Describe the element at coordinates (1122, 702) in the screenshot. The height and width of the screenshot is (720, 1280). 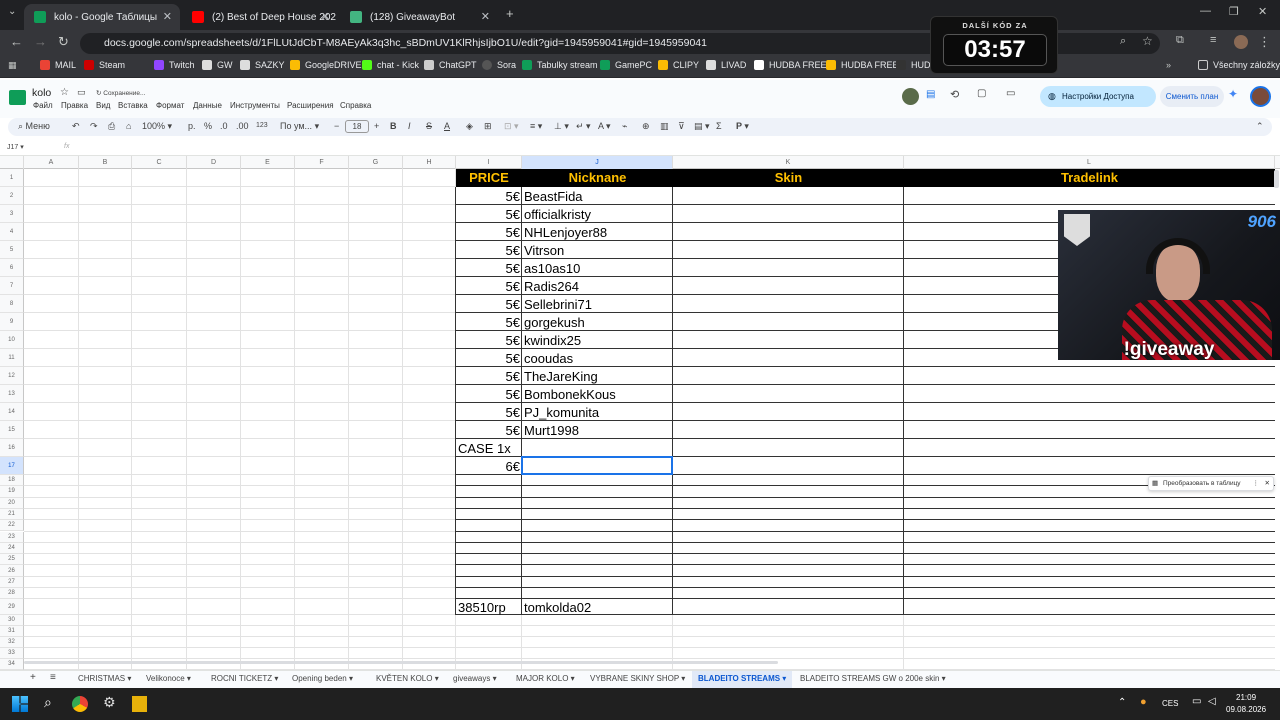
I see `tray-chevron-icon: ⌃` at that location.